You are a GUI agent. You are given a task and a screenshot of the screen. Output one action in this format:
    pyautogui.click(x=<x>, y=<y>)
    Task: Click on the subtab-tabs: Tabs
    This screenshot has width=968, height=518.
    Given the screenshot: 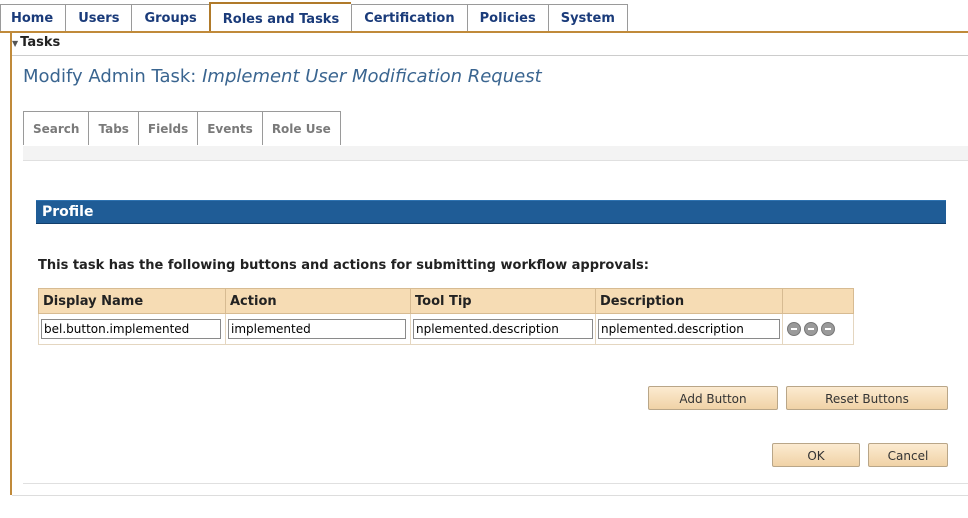 What is the action you would take?
    pyautogui.click(x=113, y=128)
    